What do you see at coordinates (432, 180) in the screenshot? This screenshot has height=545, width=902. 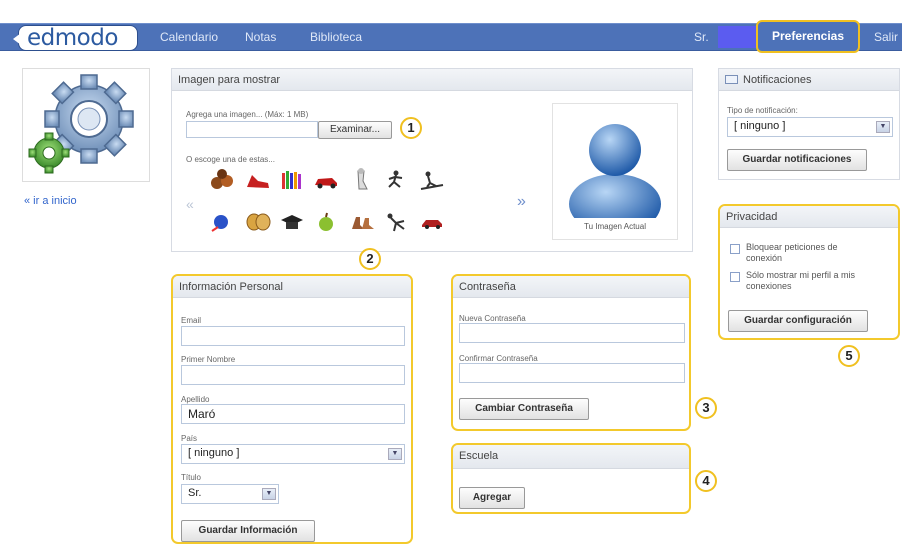 I see `thumb-skier` at bounding box center [432, 180].